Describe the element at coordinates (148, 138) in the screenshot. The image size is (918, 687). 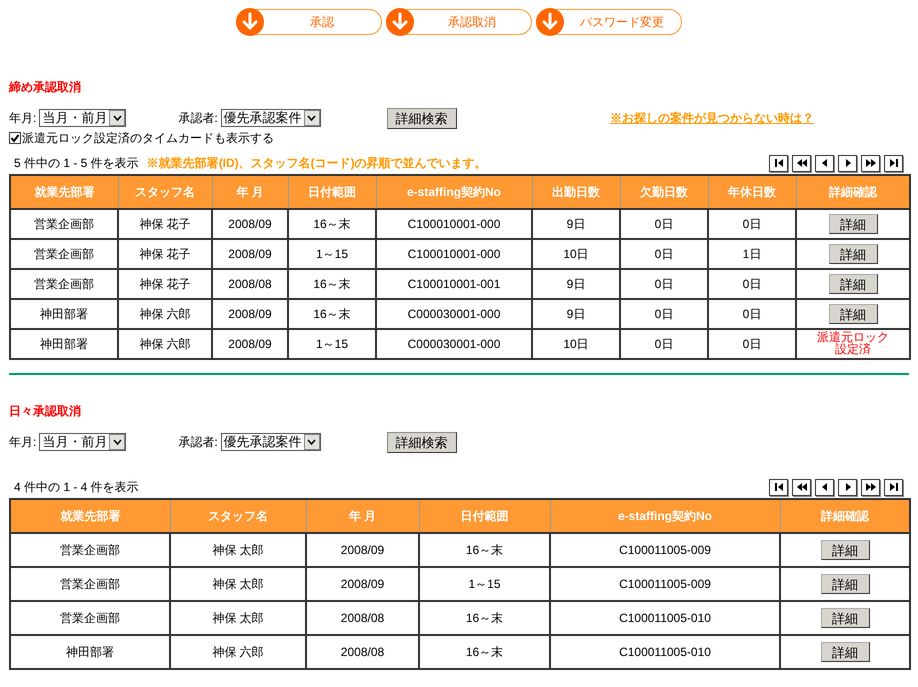
I see `checkbox-label: 派遣元ロック設定済のタイムカードも表示する` at that location.